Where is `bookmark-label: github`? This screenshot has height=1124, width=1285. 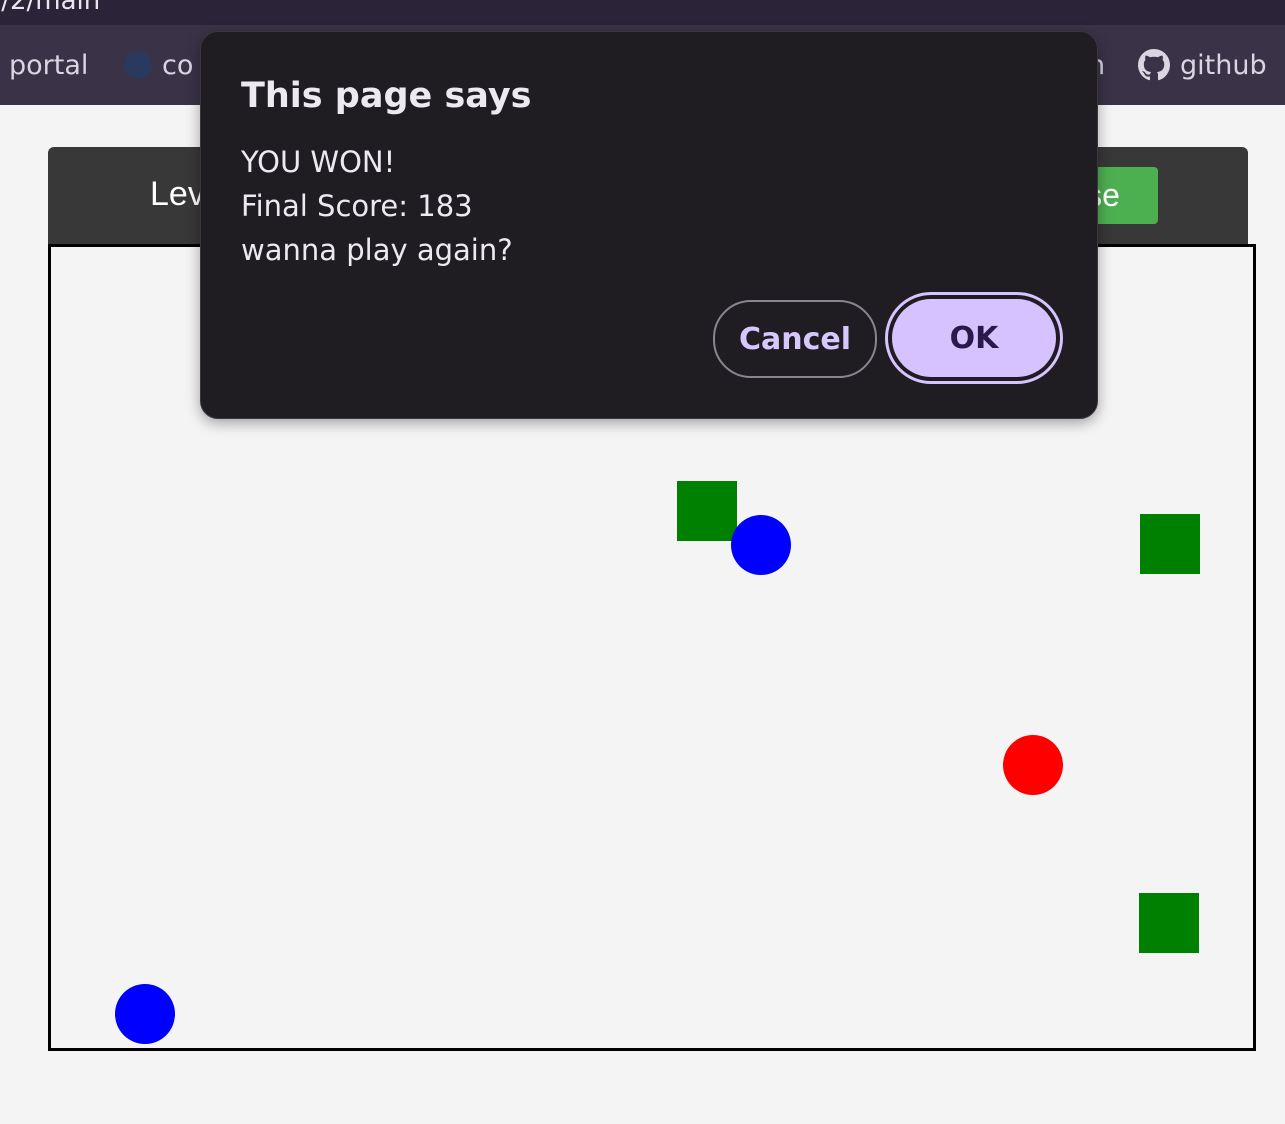
bookmark-label: github is located at coordinates (1223, 65).